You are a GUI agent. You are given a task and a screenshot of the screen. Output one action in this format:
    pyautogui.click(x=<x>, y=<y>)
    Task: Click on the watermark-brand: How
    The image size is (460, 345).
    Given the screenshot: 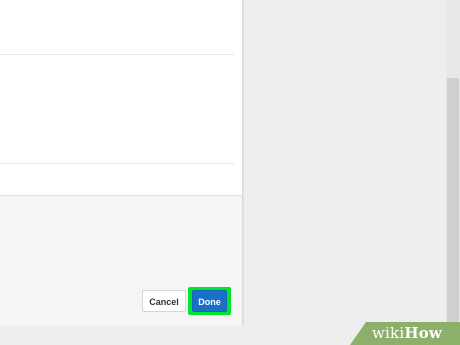 What is the action you would take?
    pyautogui.click(x=423, y=333)
    